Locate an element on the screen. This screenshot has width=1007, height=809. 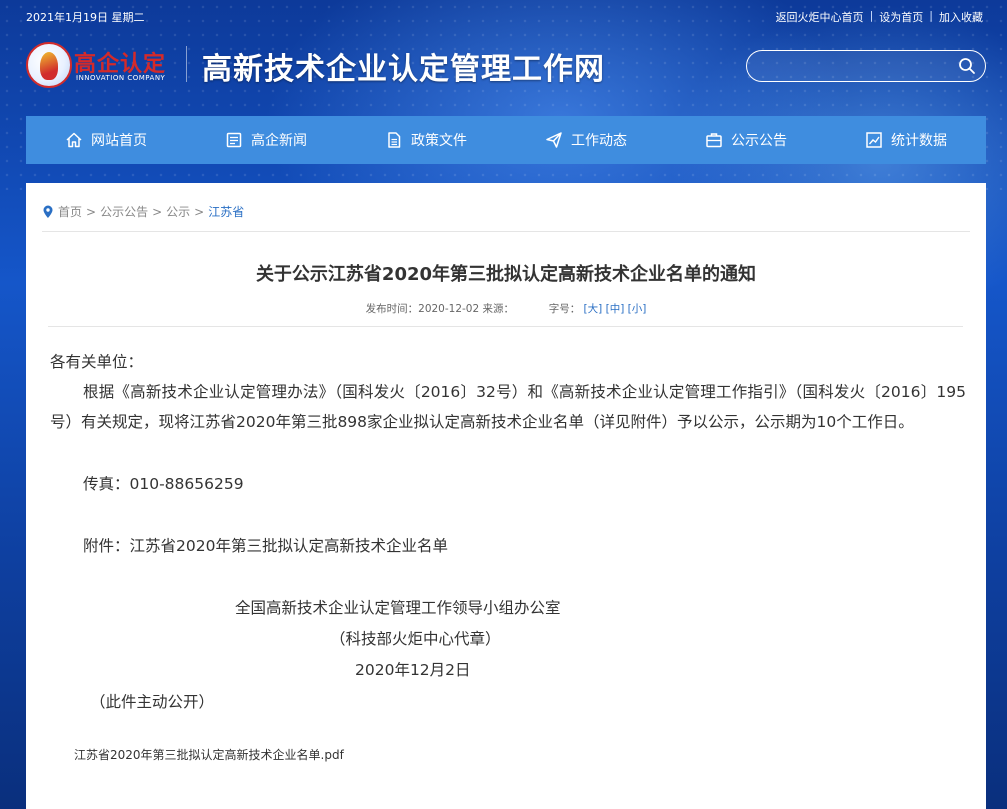
site-logo: 高企认定 INNOVATION COMPANY is located at coordinates (106, 65).